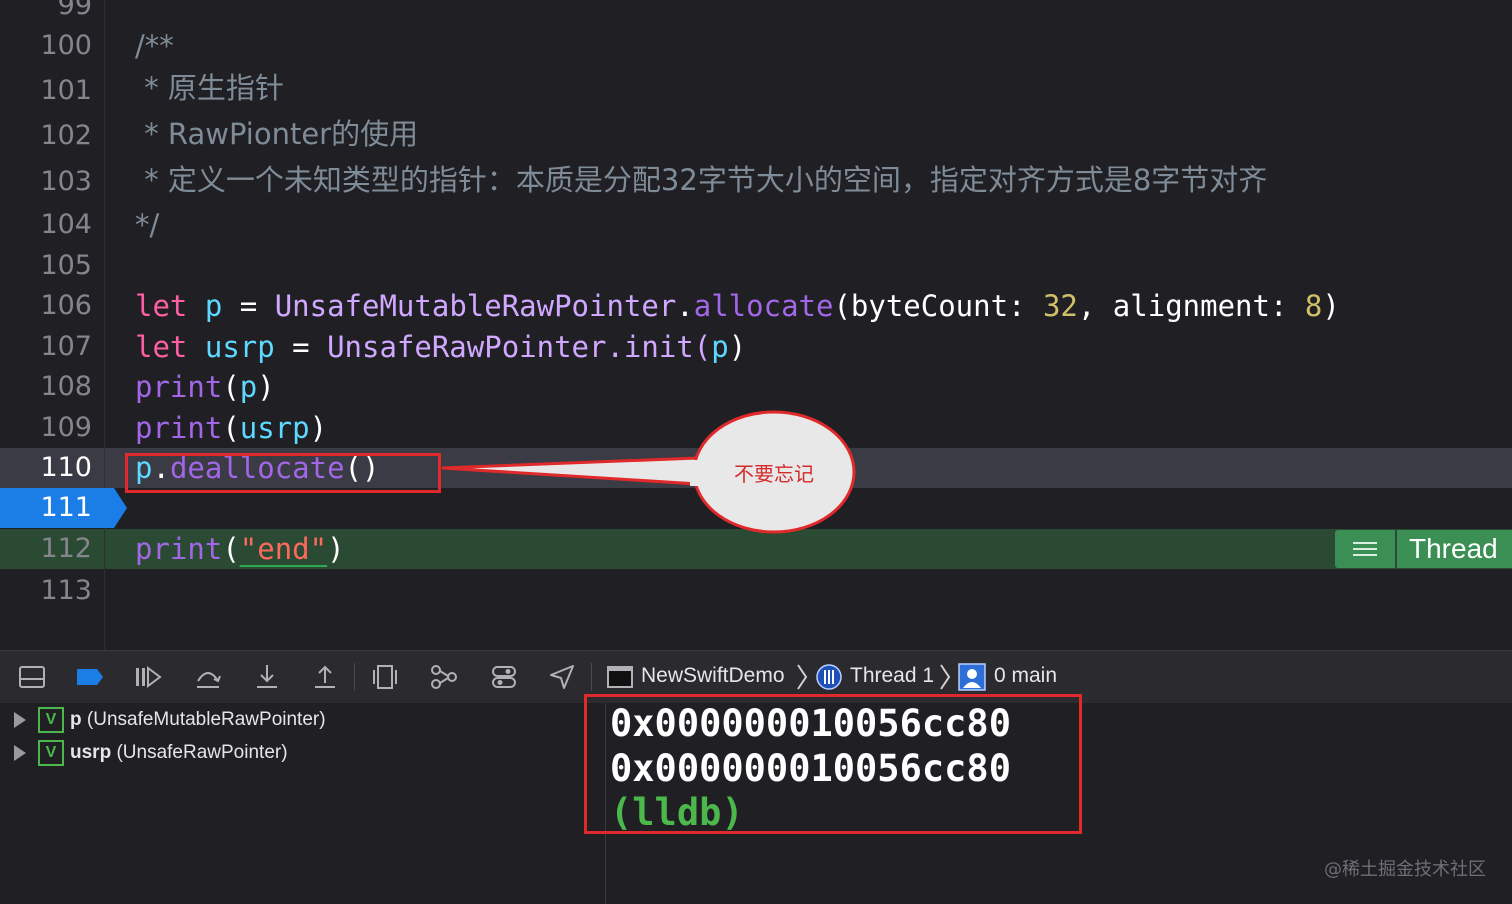  I want to click on thread-badge-label: Thread, so click(1454, 549).